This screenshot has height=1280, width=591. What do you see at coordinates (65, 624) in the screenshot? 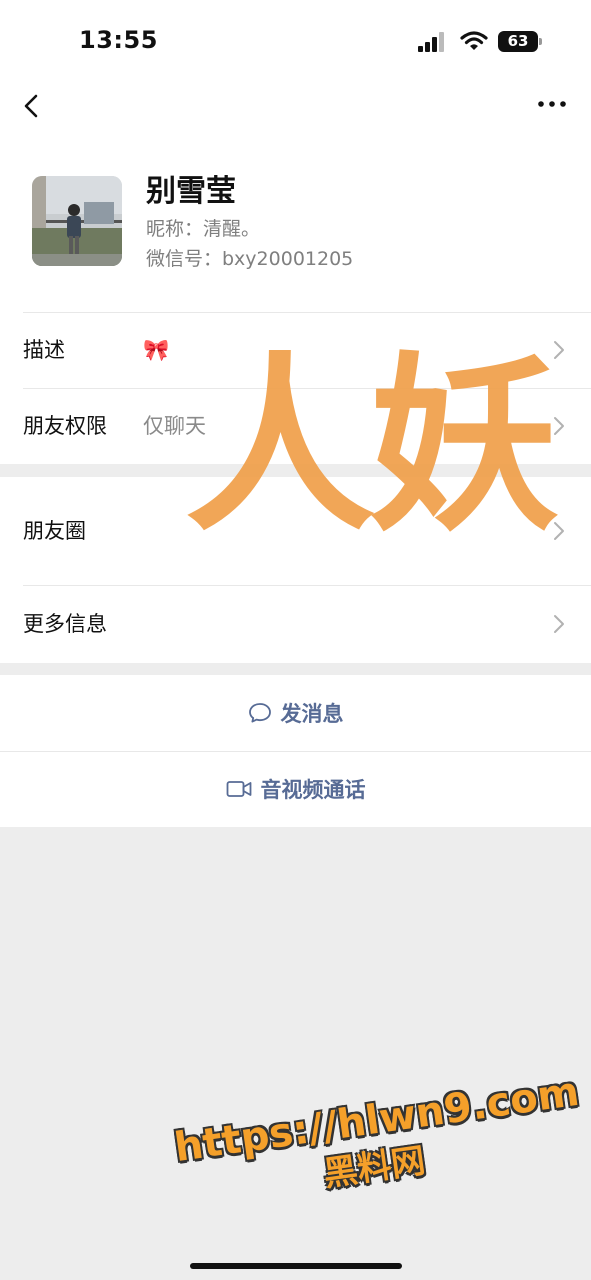
I see `row-more-info-label: 更多信息` at bounding box center [65, 624].